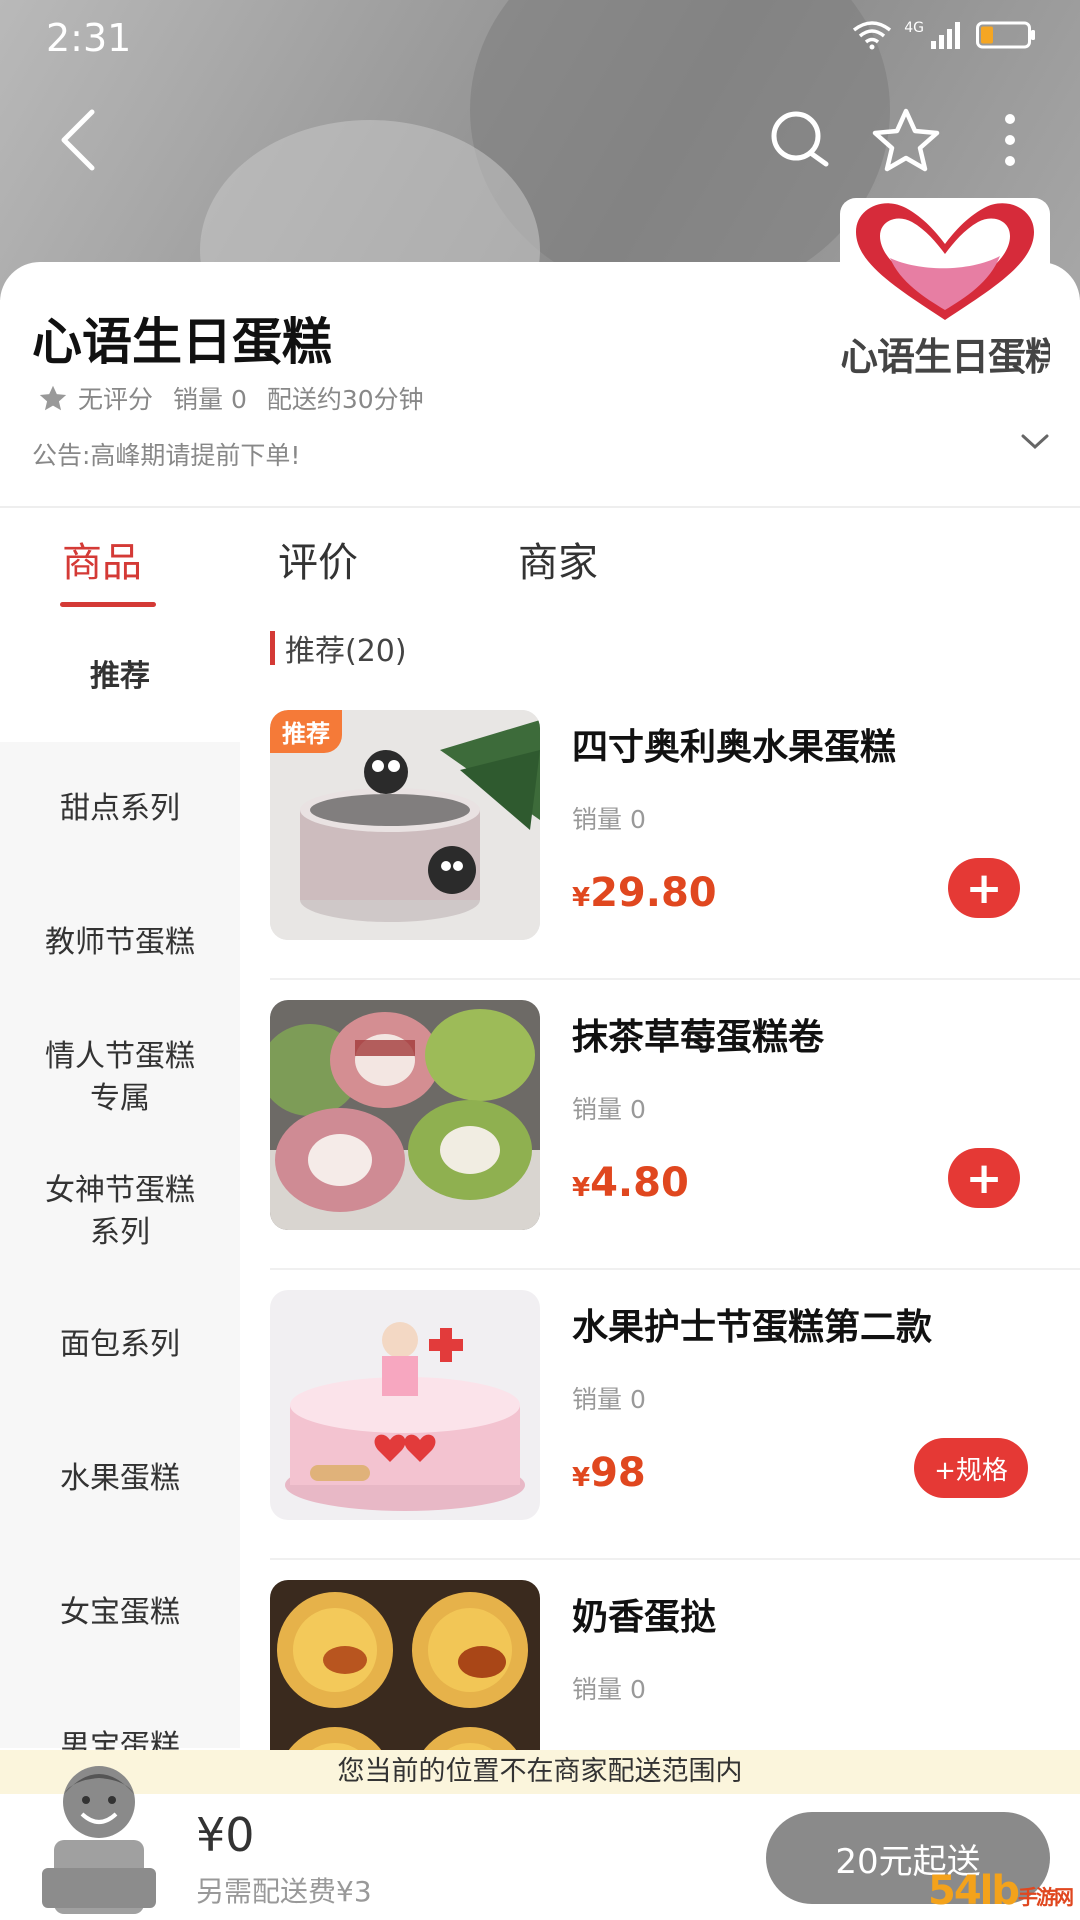 The height and width of the screenshot is (1920, 1080). I want to click on status-bar: 2:31 4G, so click(540, 40).